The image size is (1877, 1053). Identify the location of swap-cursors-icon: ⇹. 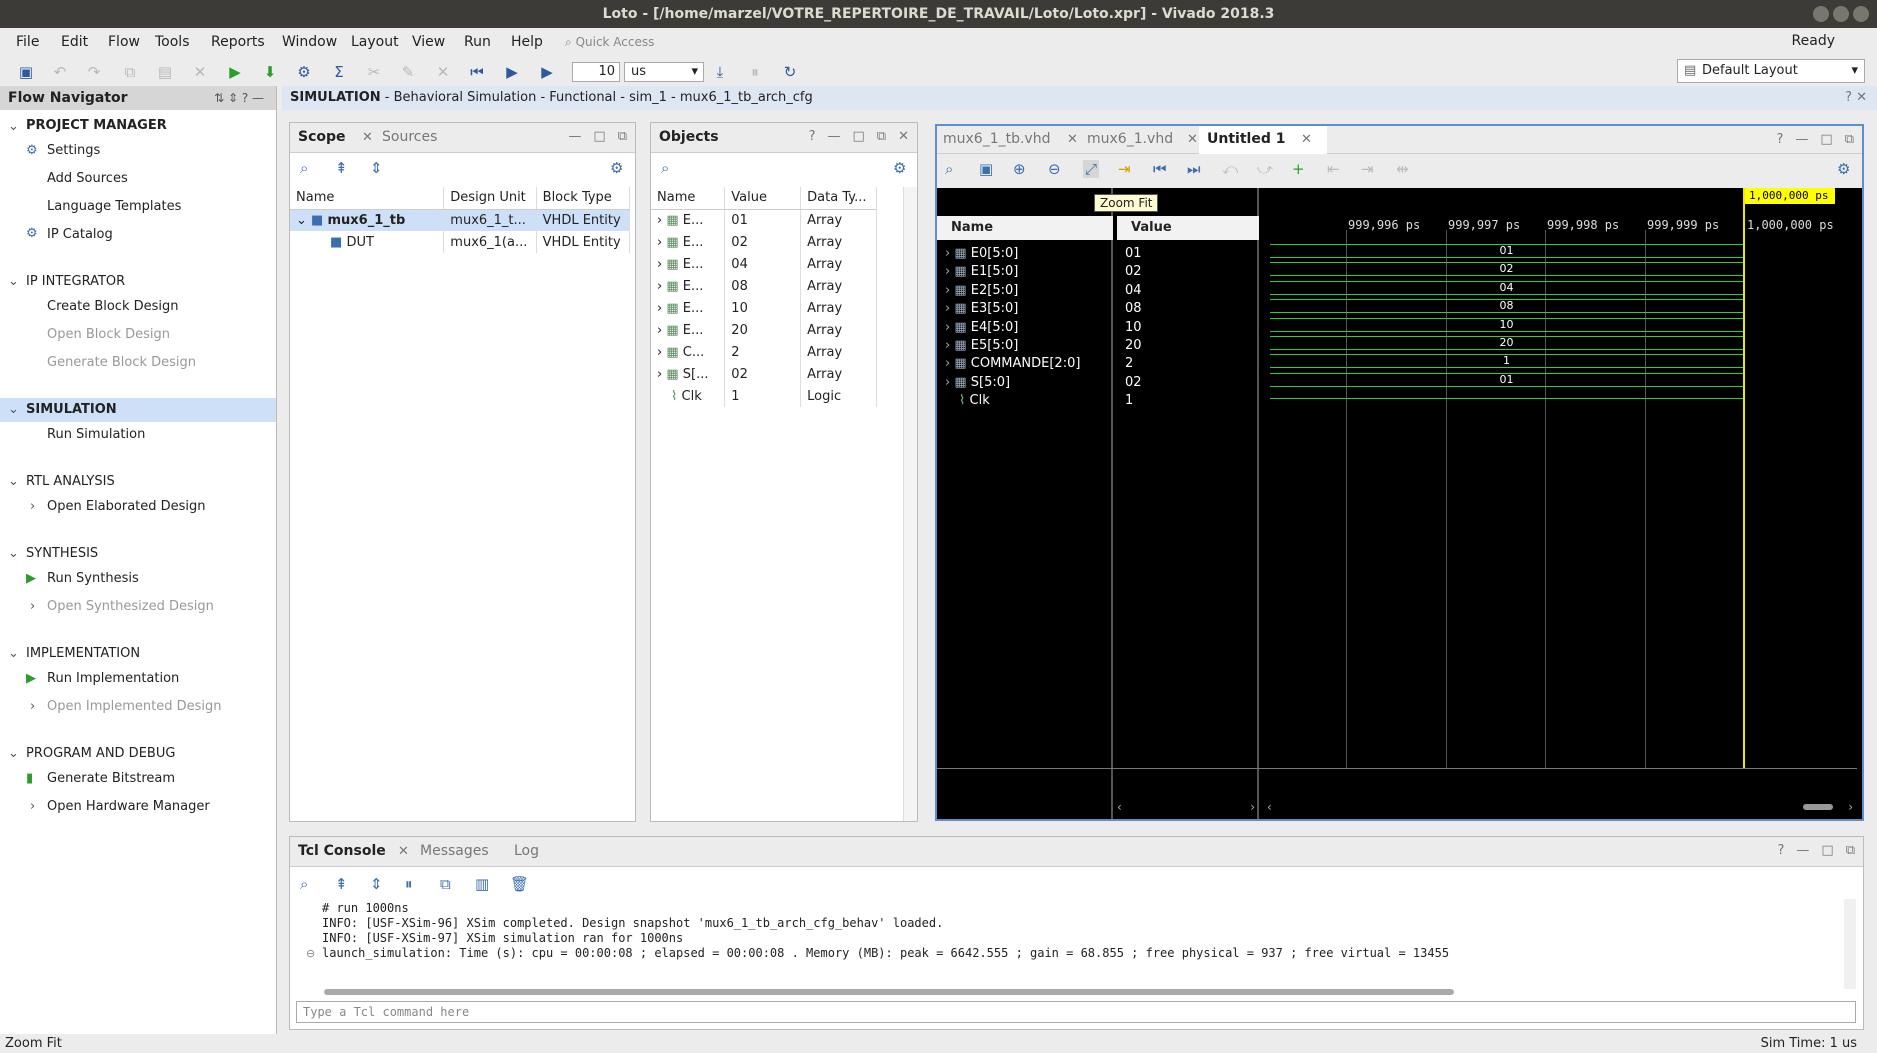
(1402, 169).